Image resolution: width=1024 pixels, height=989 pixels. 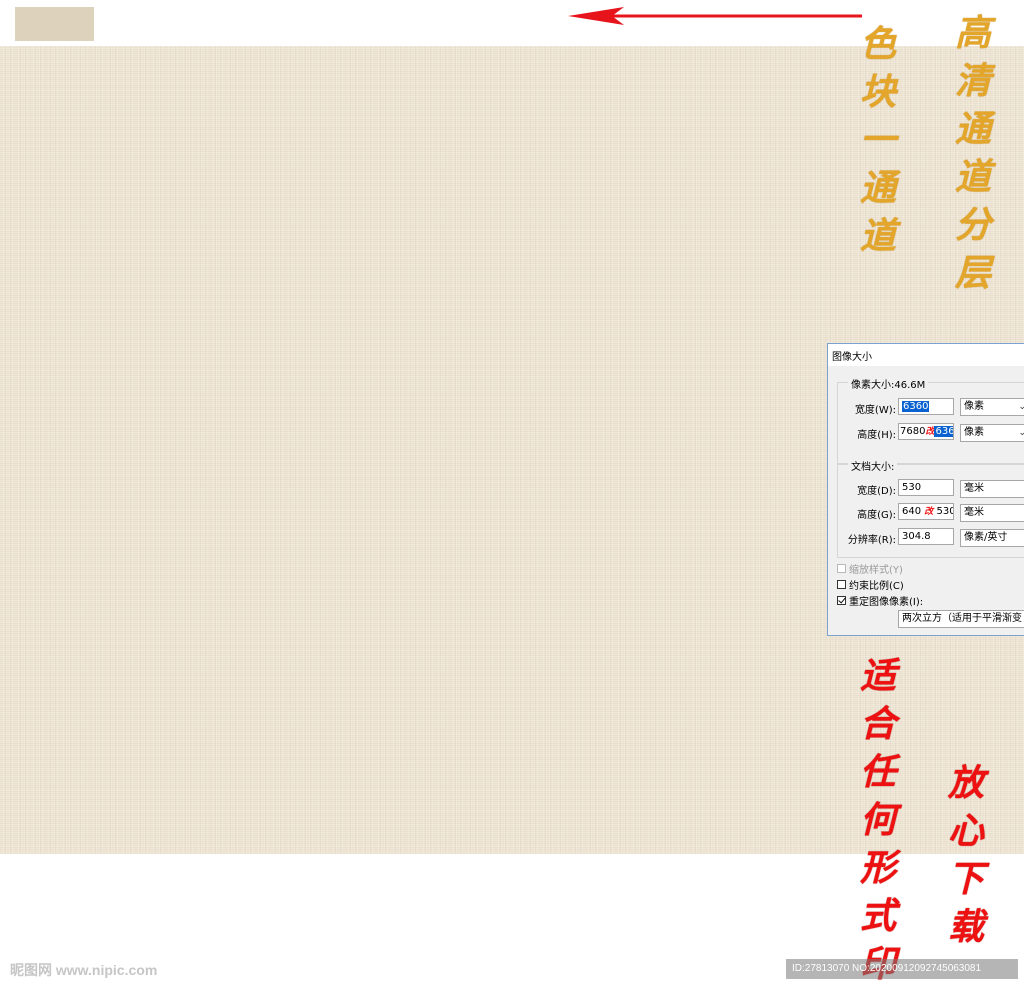 What do you see at coordinates (992, 513) in the screenshot?
I see `doc-height-unit-select: 毫米` at bounding box center [992, 513].